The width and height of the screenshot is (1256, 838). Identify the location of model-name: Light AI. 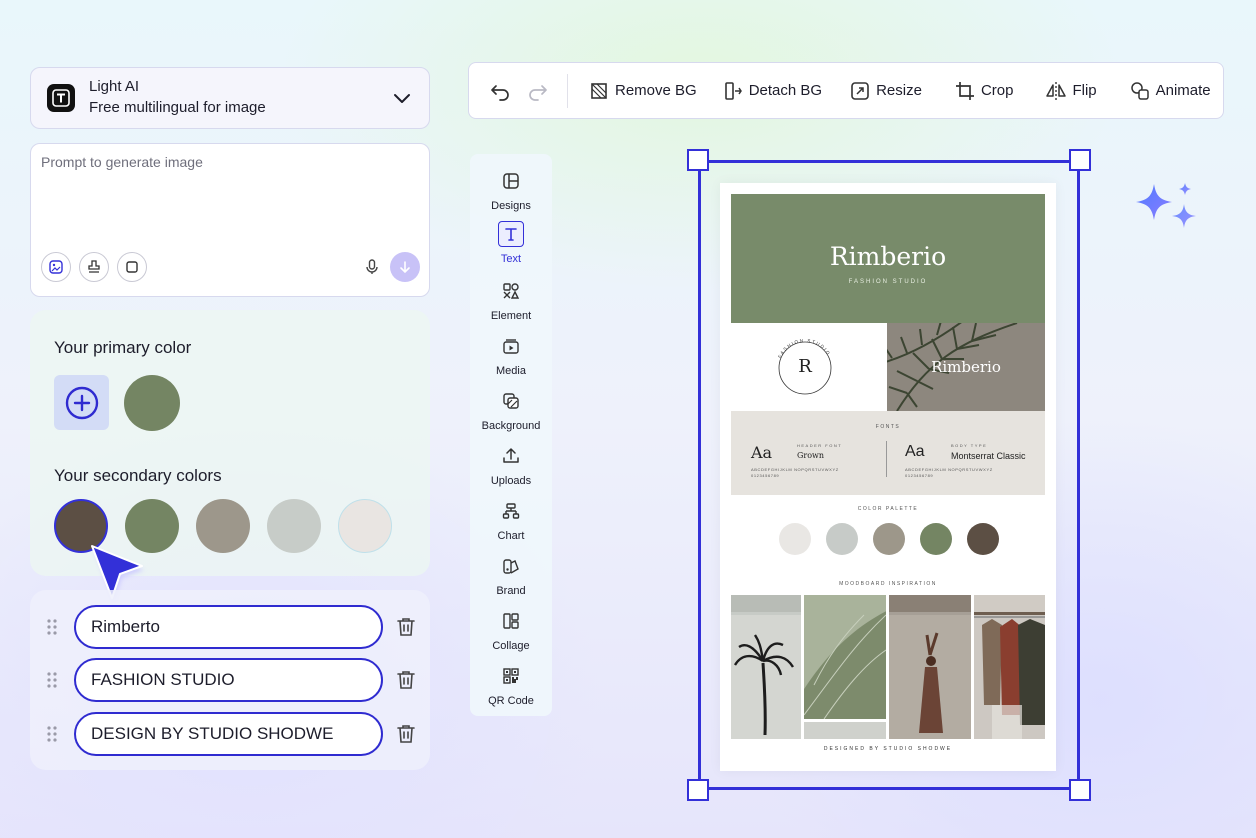
(114, 86).